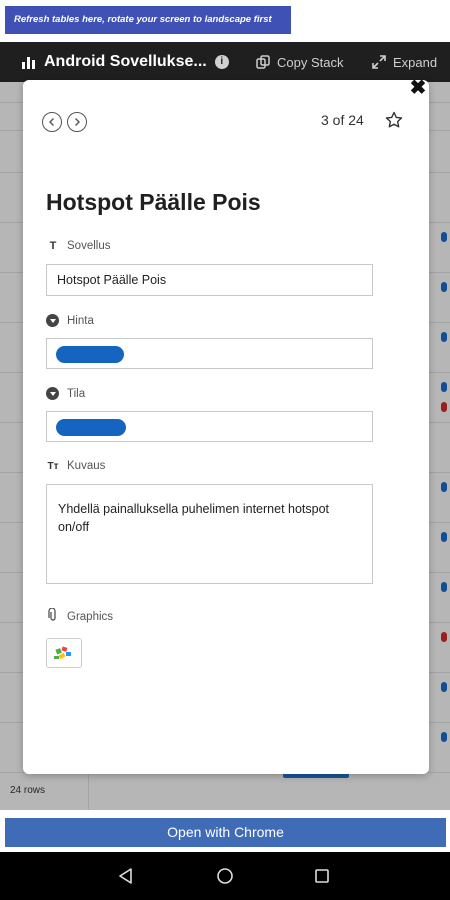  I want to click on header-title-group: Android Sovellukse... i, so click(125, 62).